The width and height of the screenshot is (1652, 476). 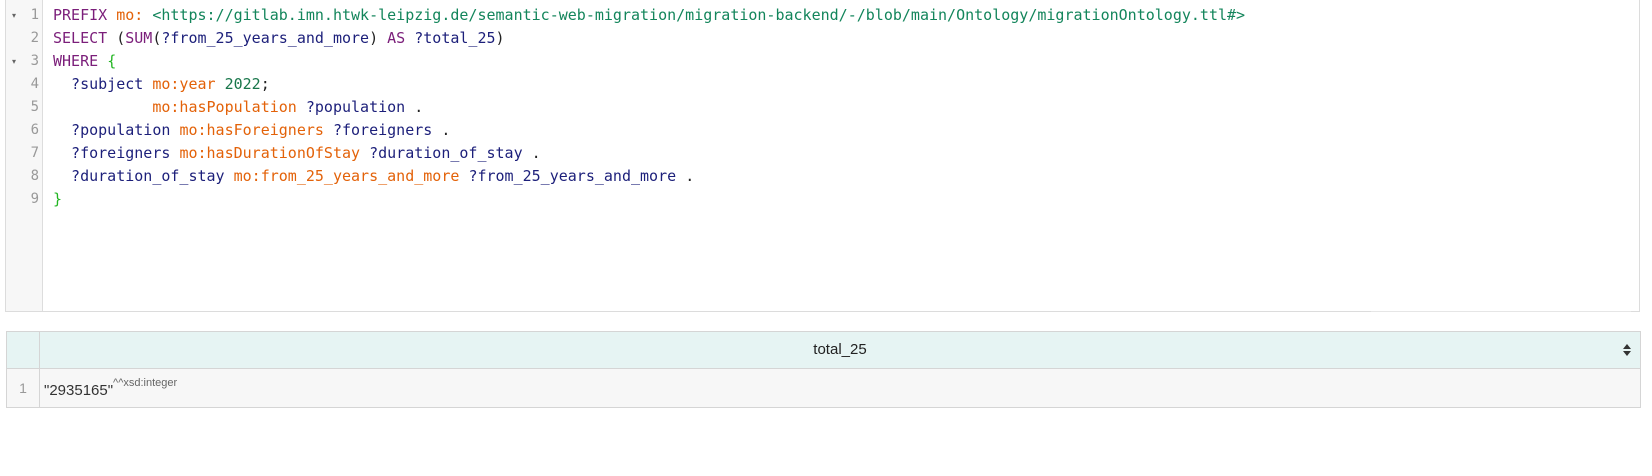 I want to click on line-number: 7, so click(x=34, y=153).